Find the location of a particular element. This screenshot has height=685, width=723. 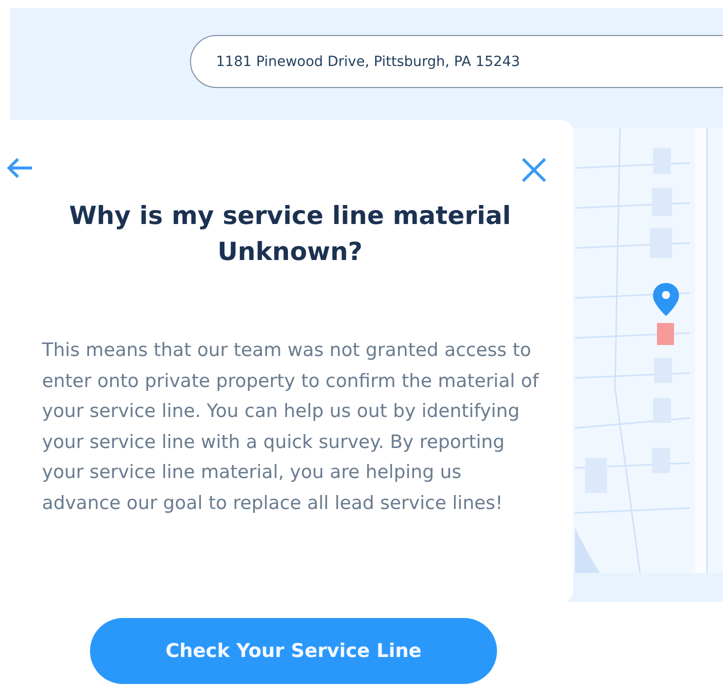

close-icon is located at coordinates (534, 170).